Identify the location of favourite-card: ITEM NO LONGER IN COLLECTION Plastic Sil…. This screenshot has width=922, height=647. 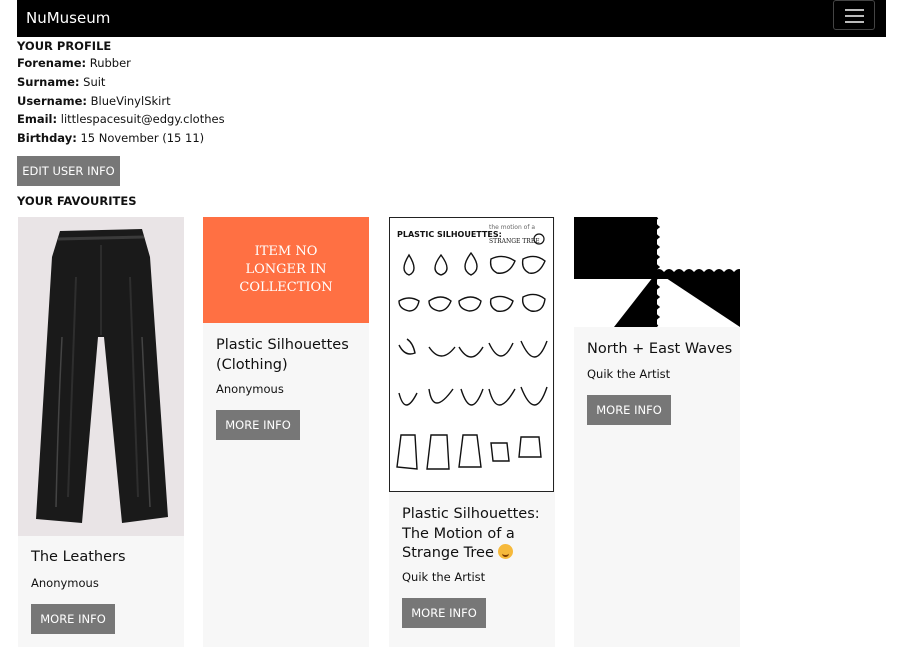
(286, 432).